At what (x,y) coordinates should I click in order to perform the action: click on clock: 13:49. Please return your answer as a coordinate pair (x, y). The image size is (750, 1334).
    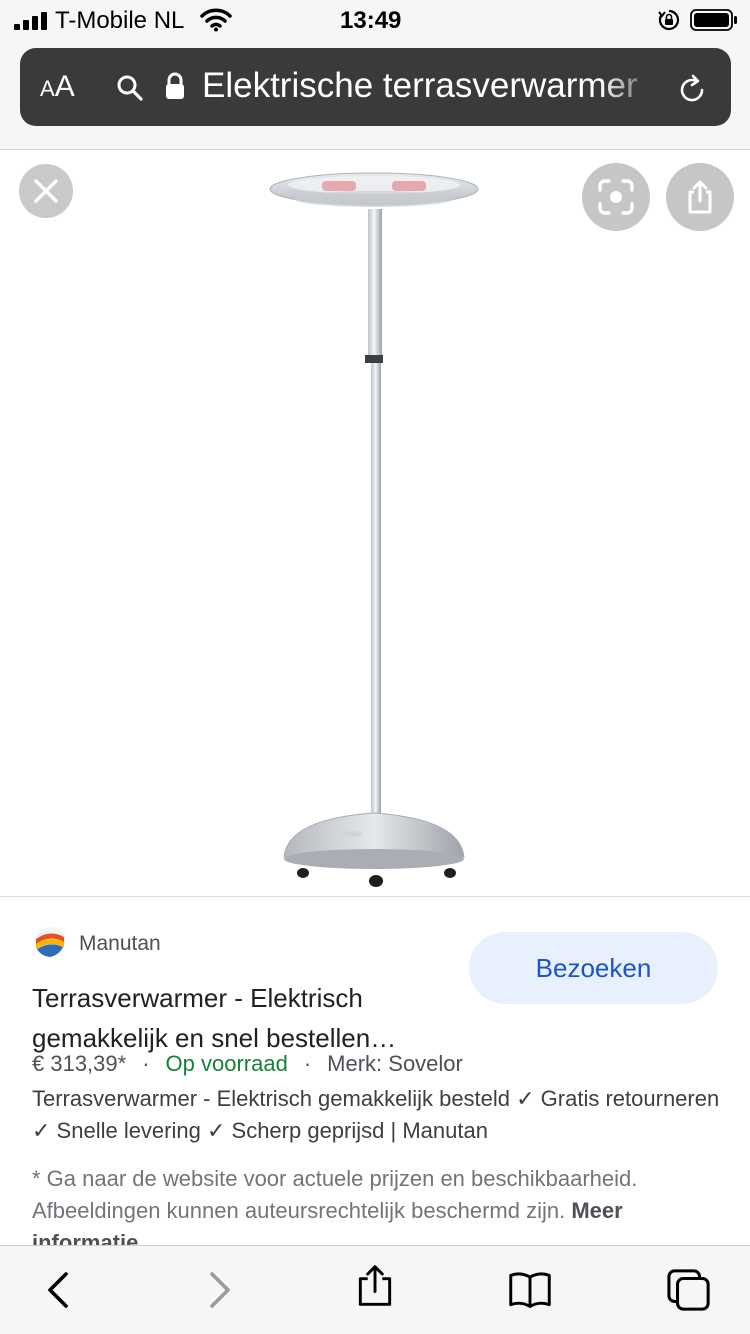
    Looking at the image, I should click on (371, 20).